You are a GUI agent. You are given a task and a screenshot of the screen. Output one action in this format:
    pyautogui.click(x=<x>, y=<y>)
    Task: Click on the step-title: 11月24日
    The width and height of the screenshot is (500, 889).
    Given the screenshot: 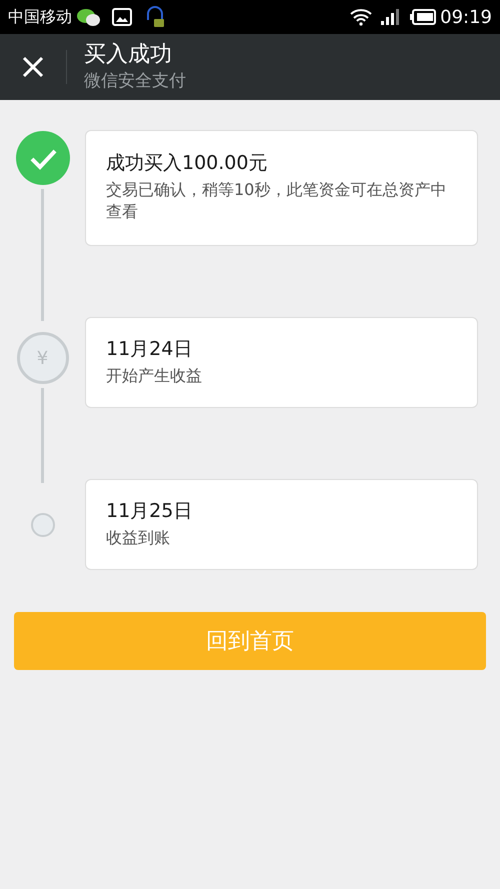 What is the action you would take?
    pyautogui.click(x=150, y=349)
    